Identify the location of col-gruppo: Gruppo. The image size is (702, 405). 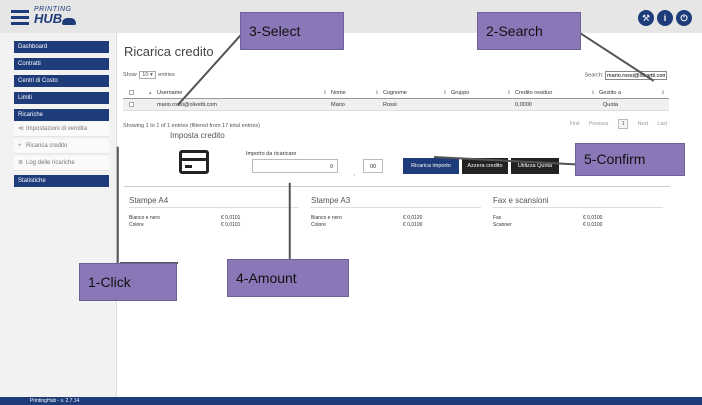
(460, 93).